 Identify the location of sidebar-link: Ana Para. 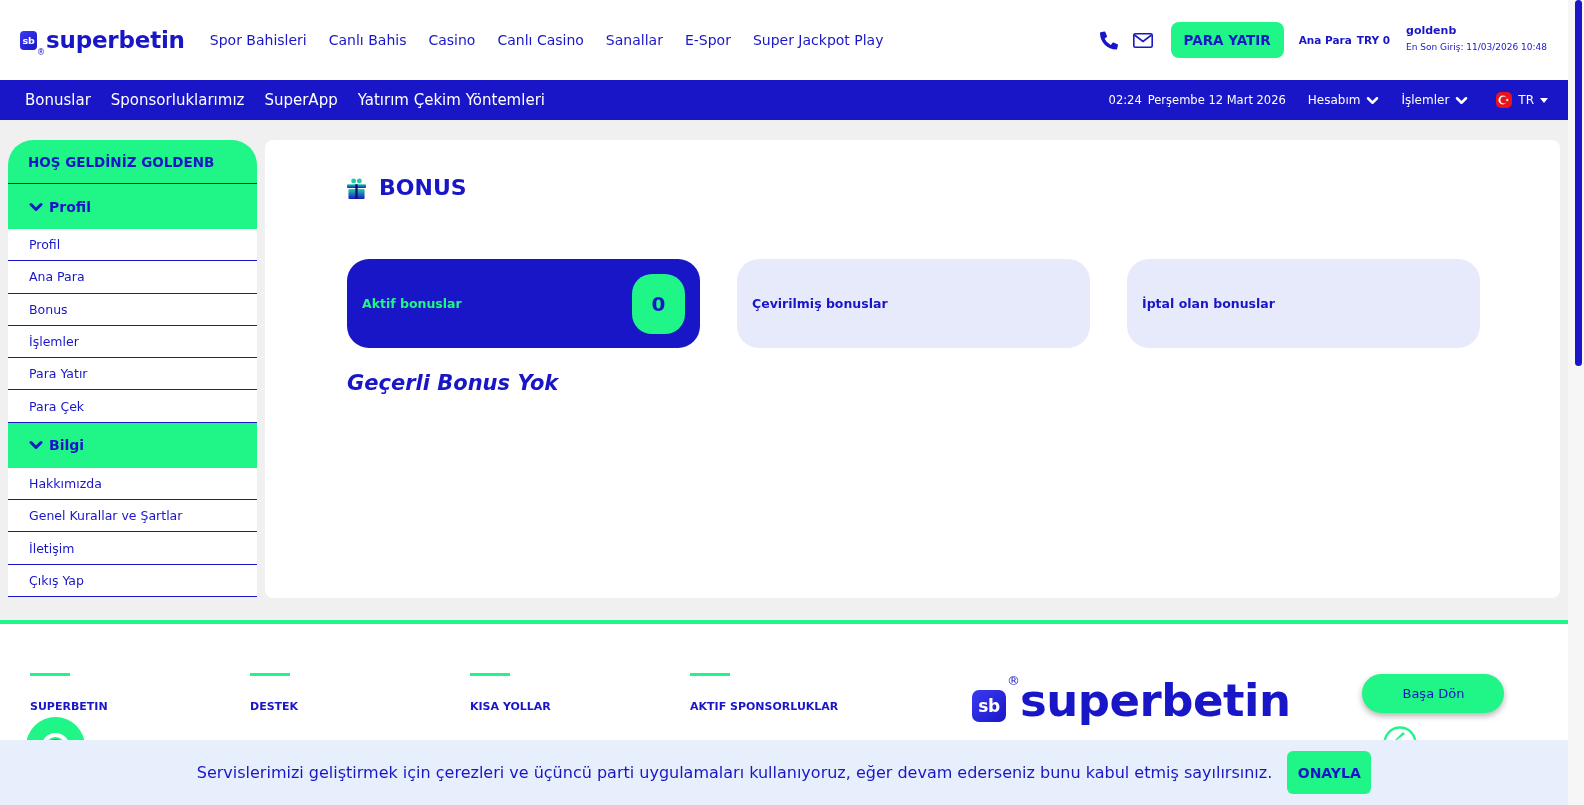
(132, 277).